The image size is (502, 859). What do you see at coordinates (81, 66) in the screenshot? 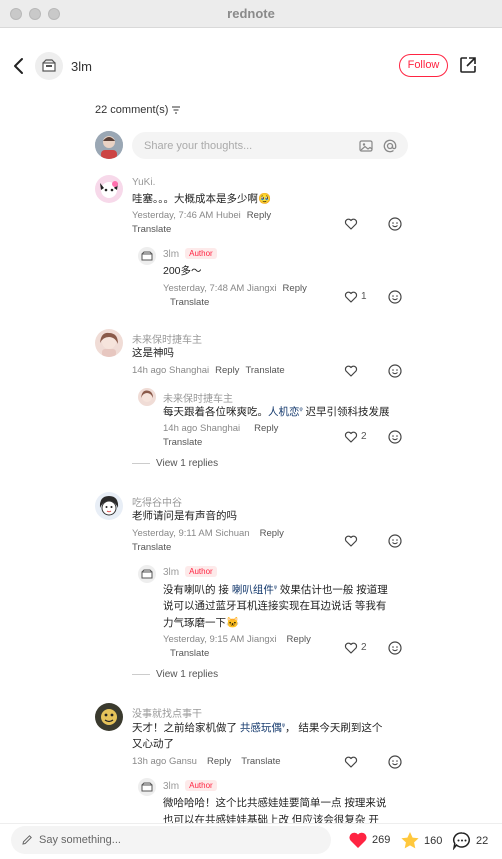
I see `author-username: 3lm` at bounding box center [81, 66].